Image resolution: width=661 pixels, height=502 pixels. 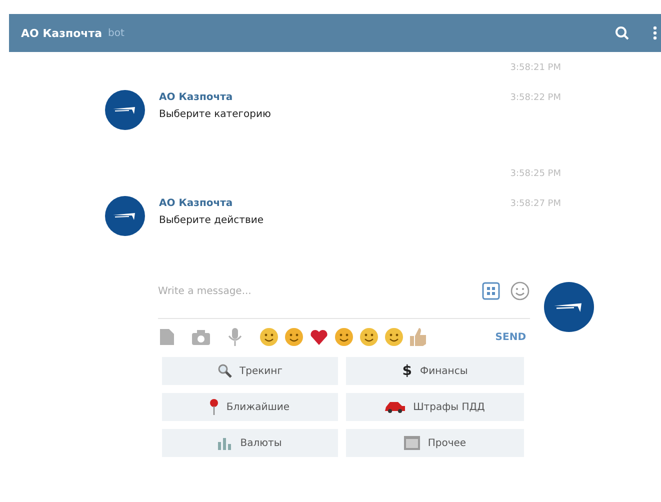 What do you see at coordinates (211, 220) in the screenshot?
I see `message-text: Выберите действие` at bounding box center [211, 220].